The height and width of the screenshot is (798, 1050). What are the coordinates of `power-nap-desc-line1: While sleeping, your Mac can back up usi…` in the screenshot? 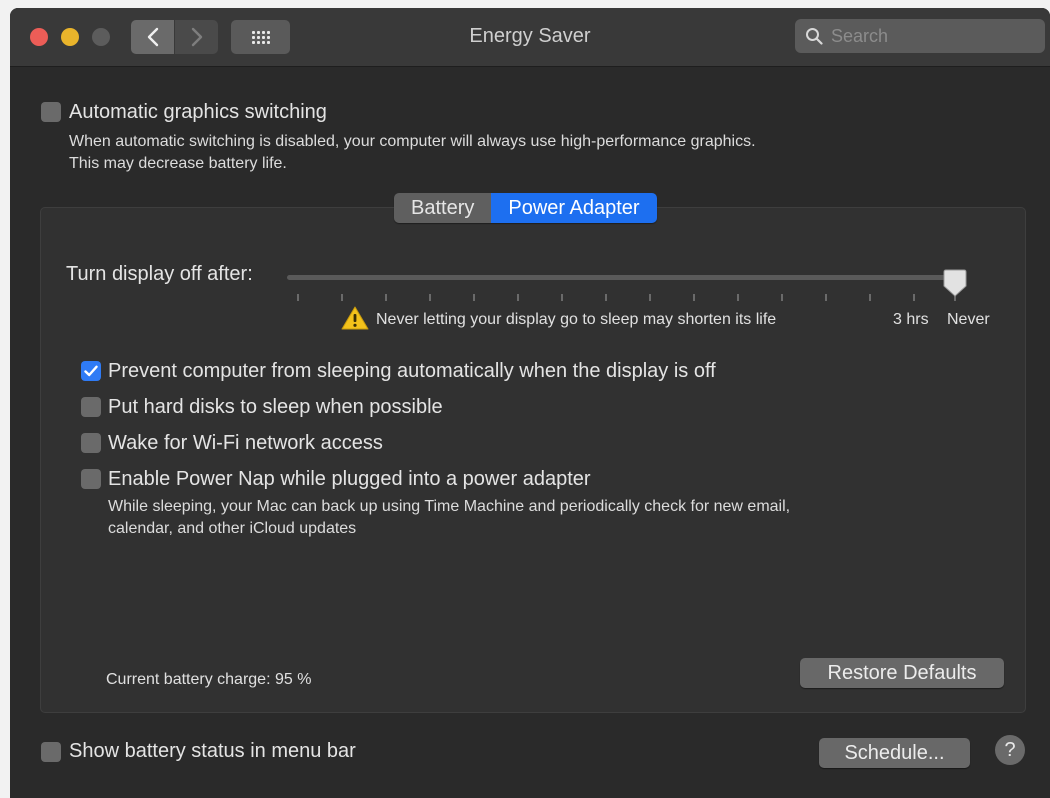 It's located at (449, 506).